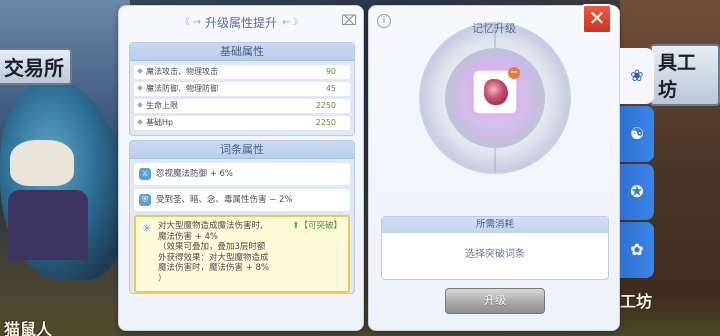 The height and width of the screenshot is (336, 720). I want to click on stat-row: 魔法攻击、物理攻击 90, so click(242, 72).